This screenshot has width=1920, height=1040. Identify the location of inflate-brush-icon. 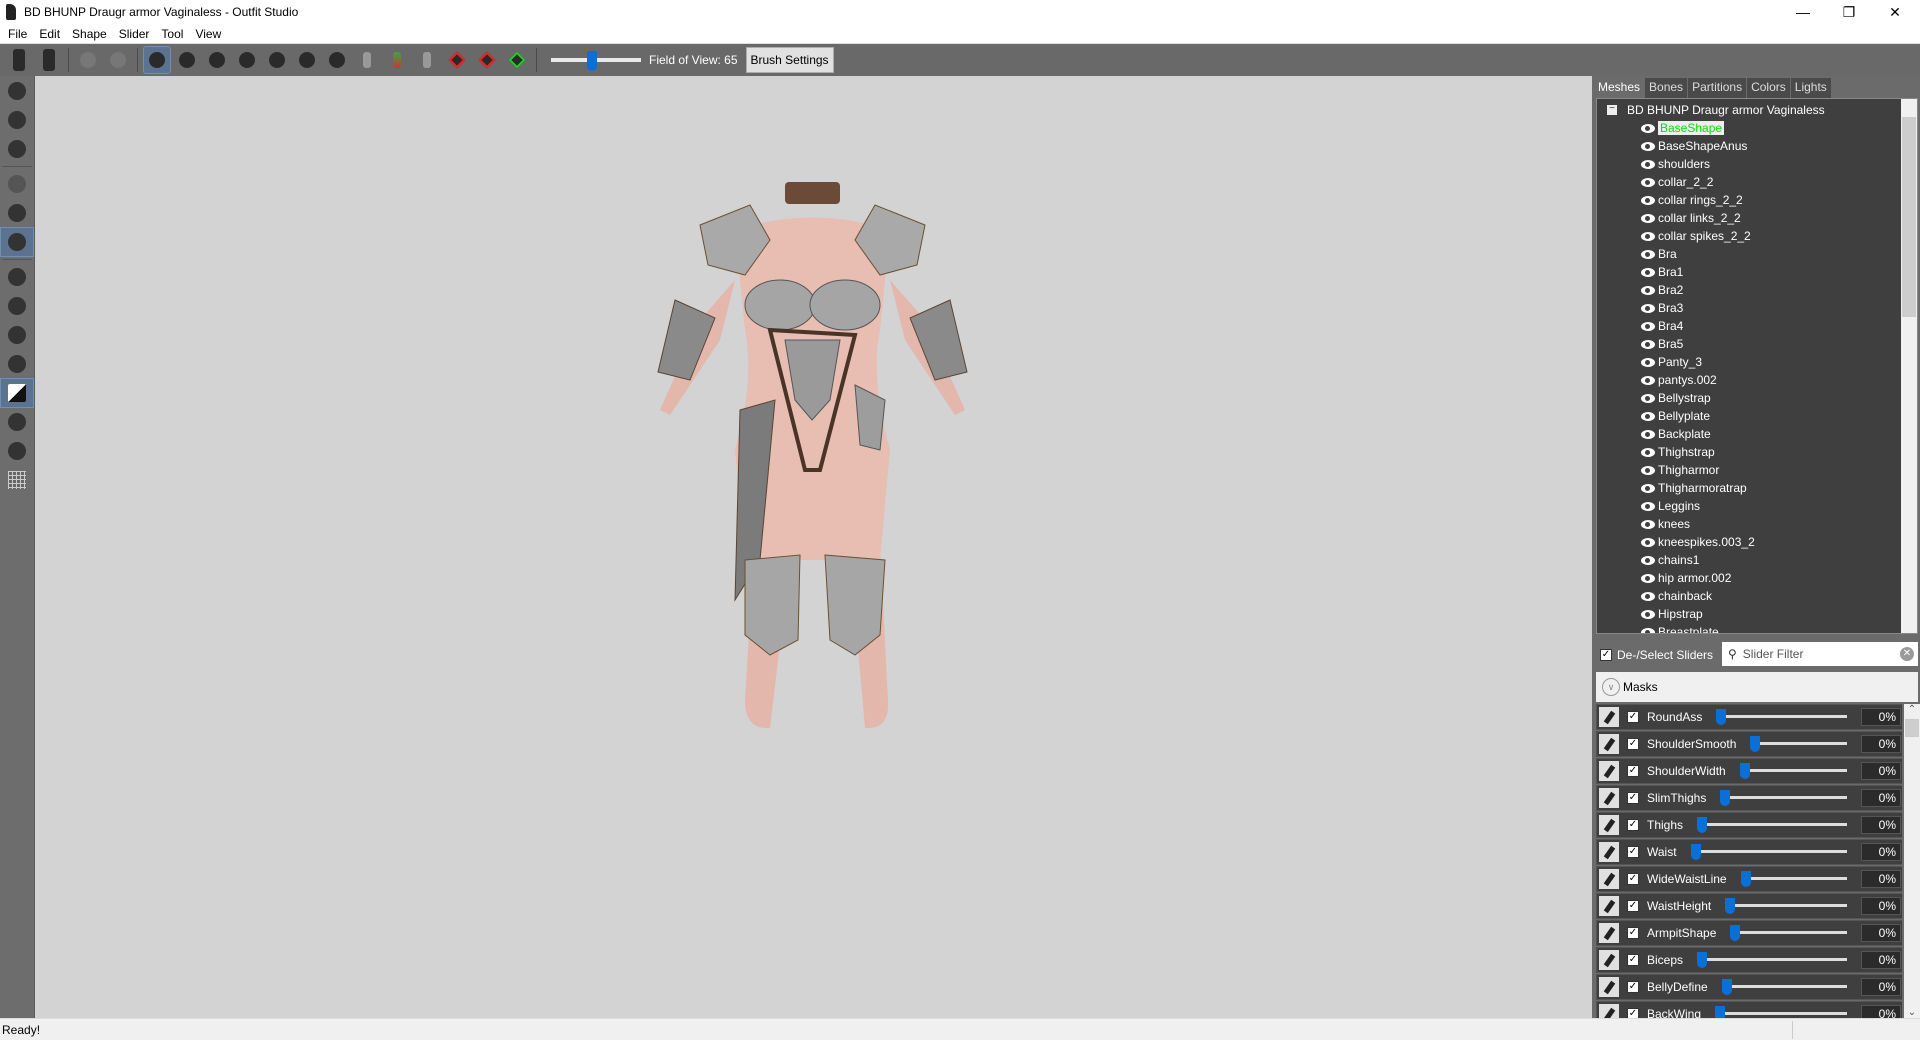
(217, 60).